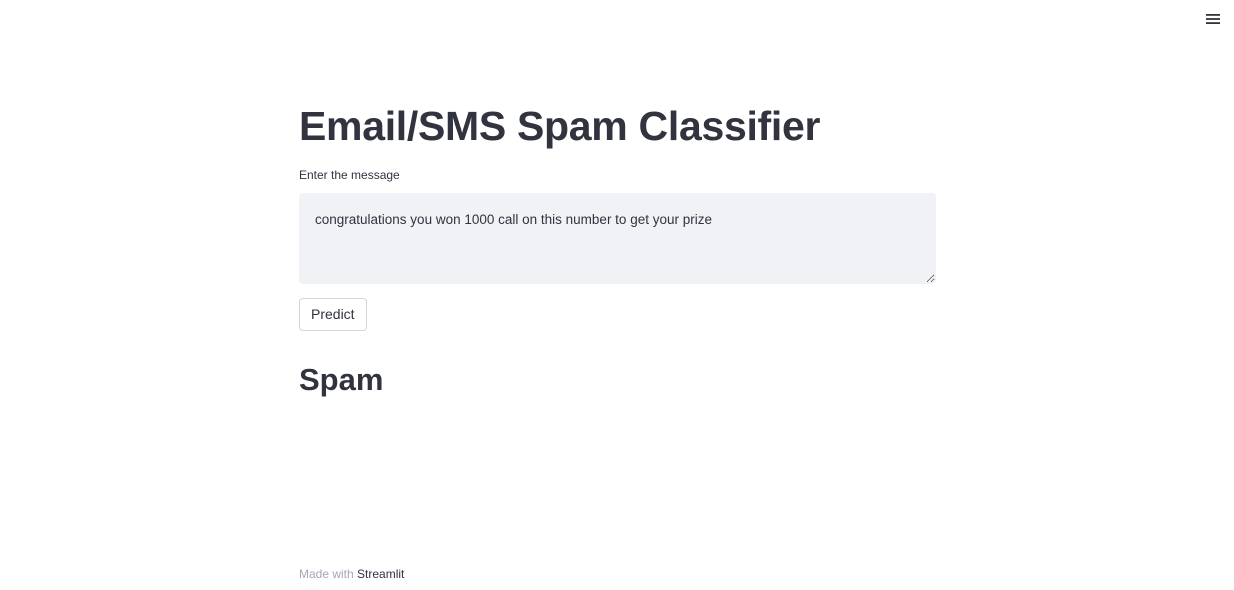 The image size is (1234, 590). What do you see at coordinates (380, 574) in the screenshot?
I see `streamlit-link: Streamlit` at bounding box center [380, 574].